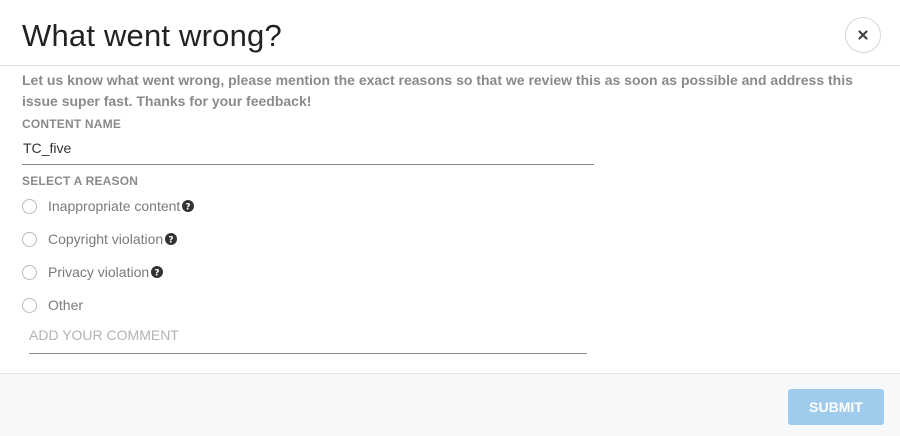 The width and height of the screenshot is (900, 436). Describe the element at coordinates (308, 150) in the screenshot. I see `content-name-input` at that location.